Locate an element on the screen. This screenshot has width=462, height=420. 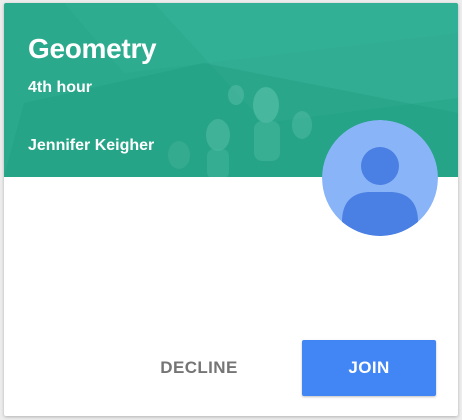
class-title: Geometry is located at coordinates (92, 48).